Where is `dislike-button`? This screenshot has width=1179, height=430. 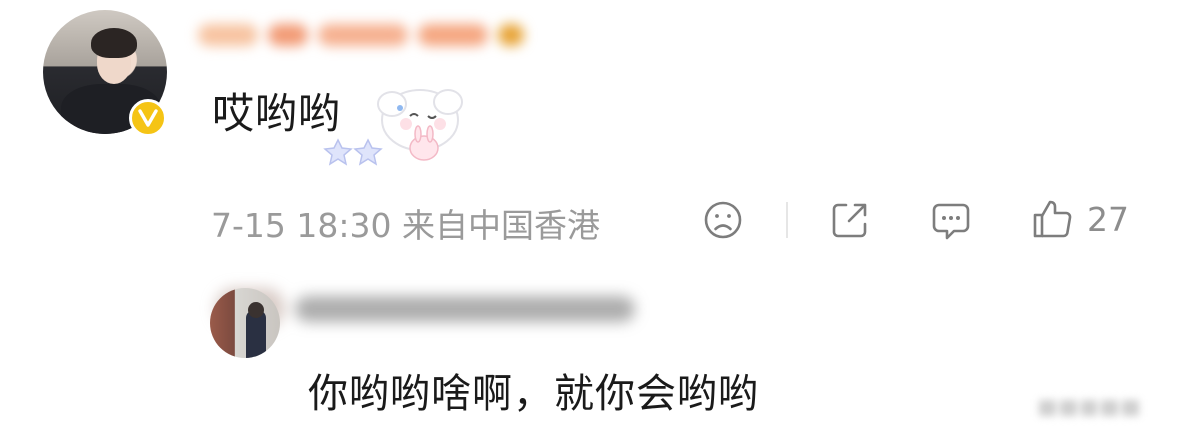 dislike-button is located at coordinates (723, 220).